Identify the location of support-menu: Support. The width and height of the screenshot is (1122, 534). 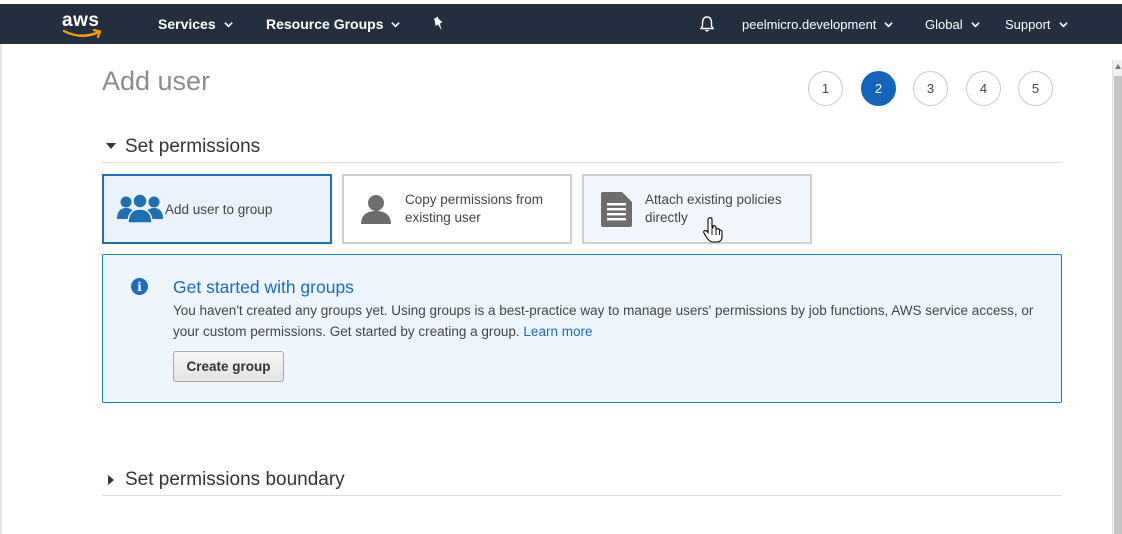
(1036, 24).